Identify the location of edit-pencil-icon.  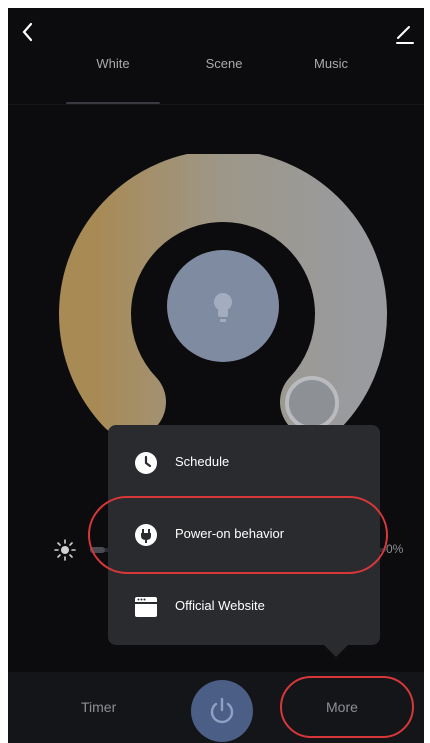
(405, 35).